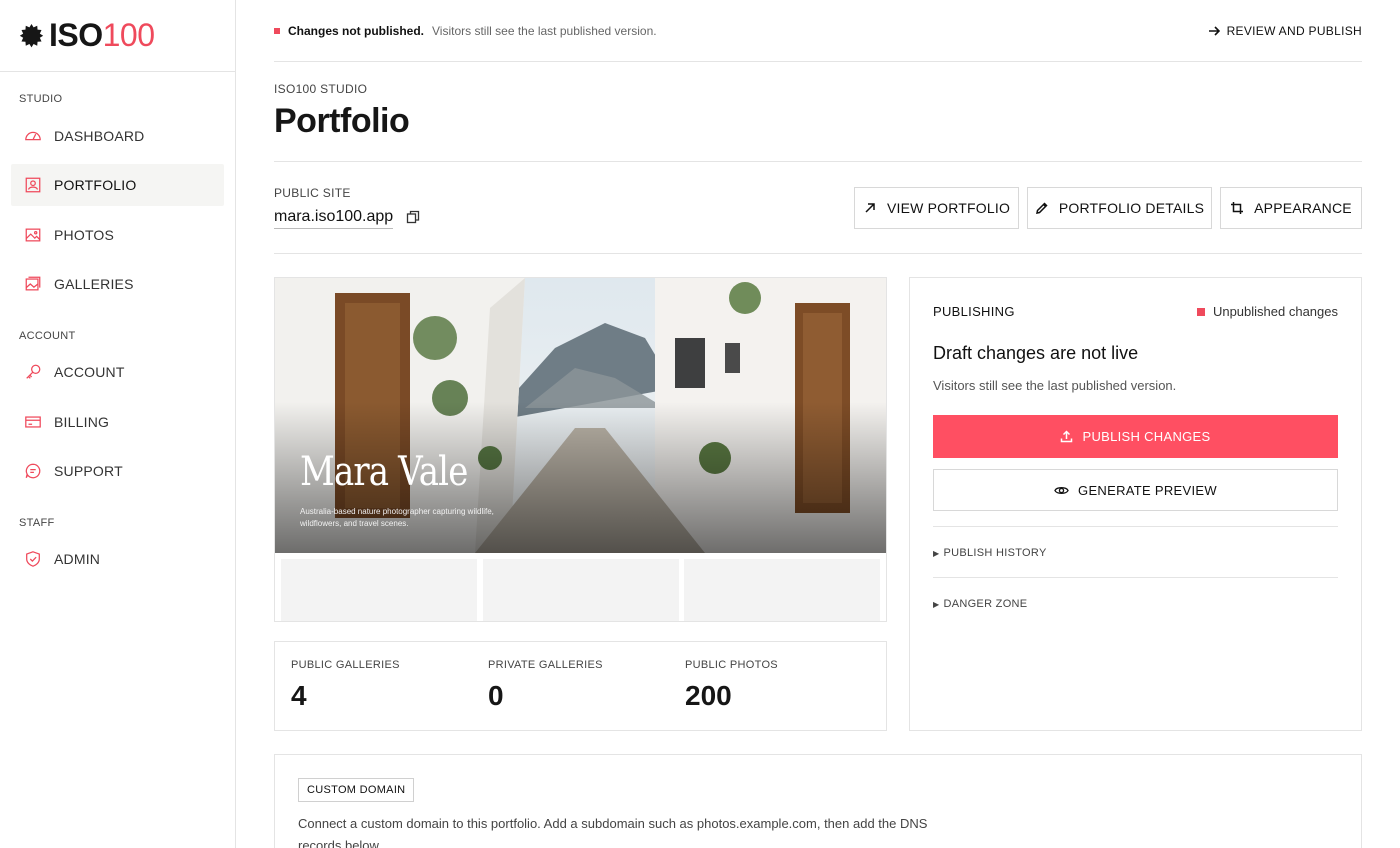 This screenshot has width=1400, height=848. Describe the element at coordinates (974, 311) in the screenshot. I see `publishing-heading: PUBLISHING` at that location.